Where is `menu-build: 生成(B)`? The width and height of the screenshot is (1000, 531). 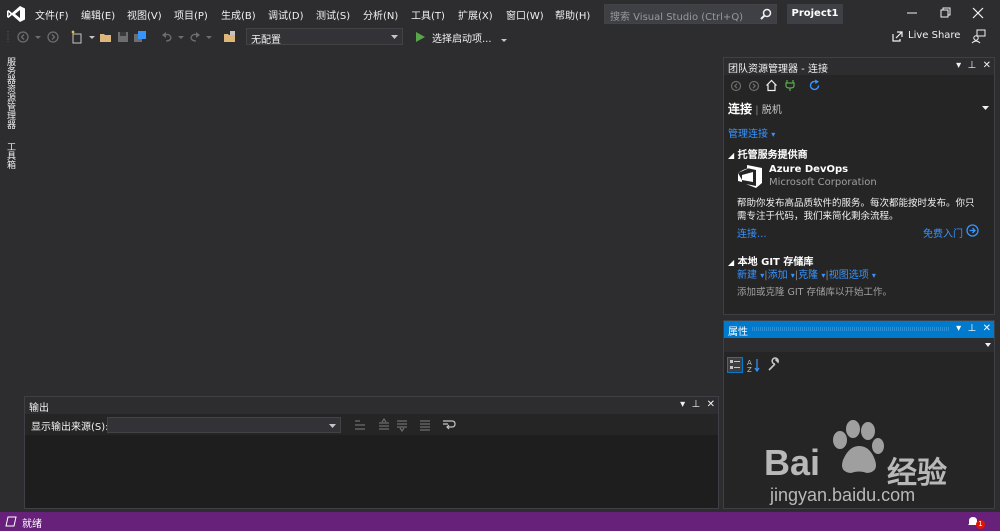
menu-build: 生成(B) is located at coordinates (238, 14).